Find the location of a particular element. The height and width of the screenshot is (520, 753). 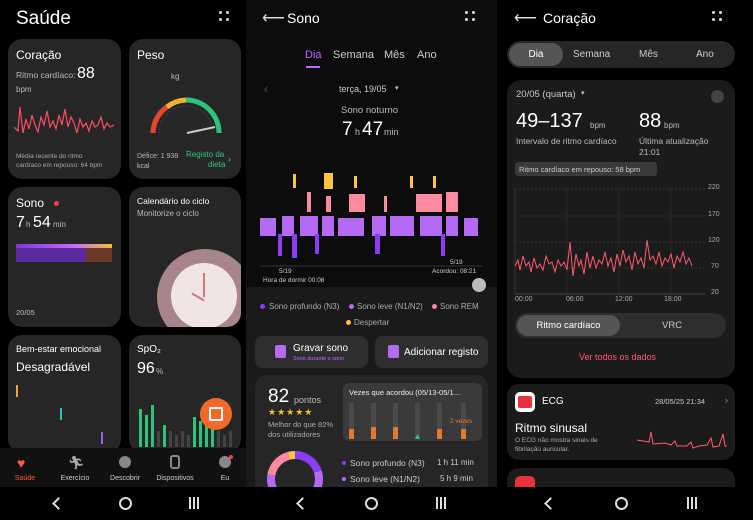

emotional-wellbeing-card: Bem-estar emocional Desagradável is located at coordinates (64, 394).